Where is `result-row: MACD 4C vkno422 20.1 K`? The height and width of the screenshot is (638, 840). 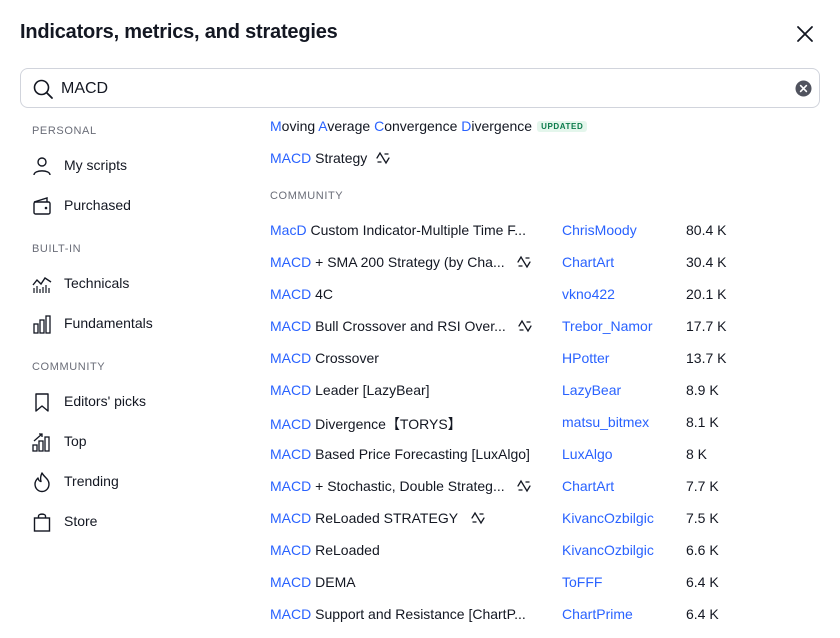 result-row: MACD 4C vkno422 20.1 K is located at coordinates (550, 295).